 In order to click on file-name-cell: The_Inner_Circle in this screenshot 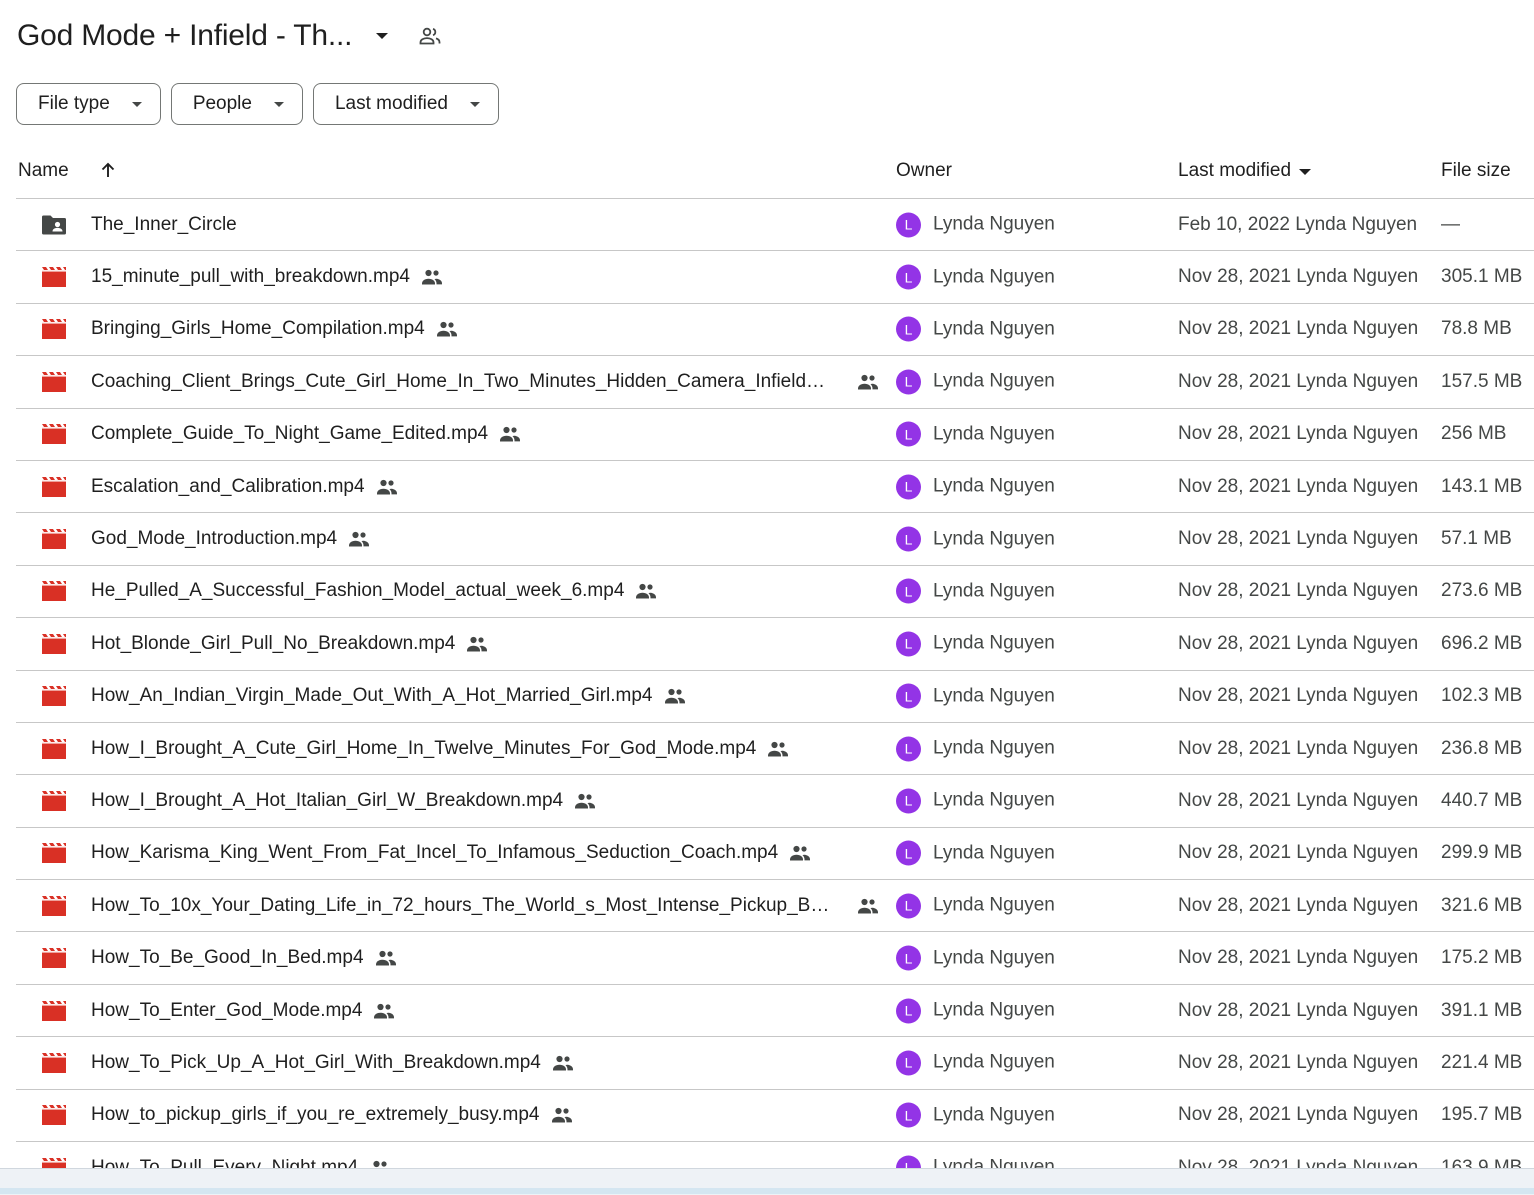, I will do `click(164, 225)`.